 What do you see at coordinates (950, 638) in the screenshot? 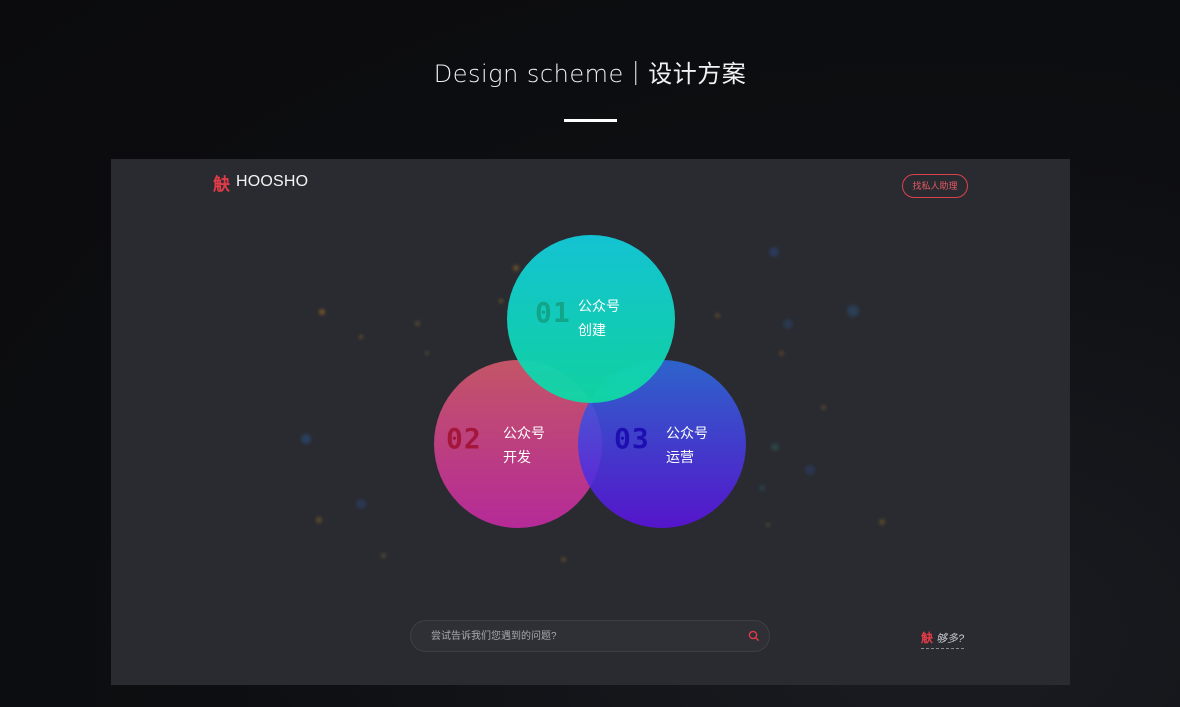
I see `footer-brand-text: 够多?` at bounding box center [950, 638].